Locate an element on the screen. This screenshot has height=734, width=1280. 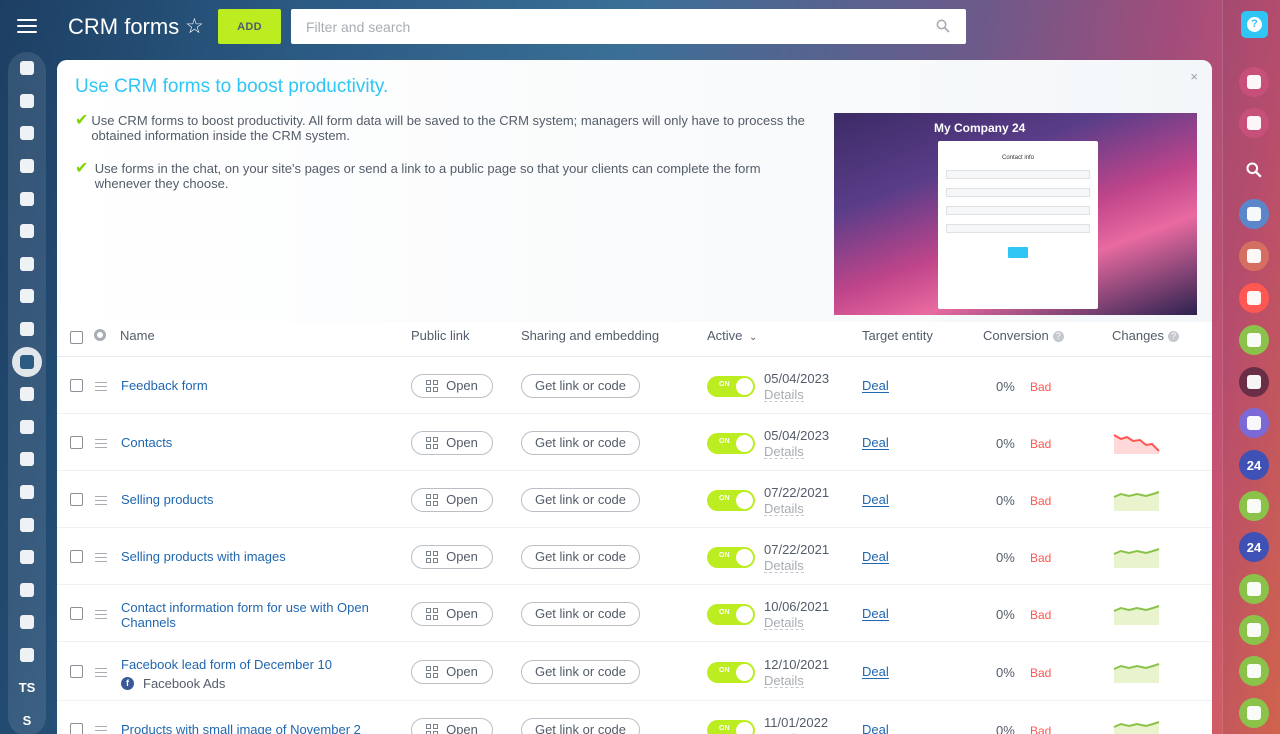
favorite-star-icon: ☆ is located at coordinates (194, 27).